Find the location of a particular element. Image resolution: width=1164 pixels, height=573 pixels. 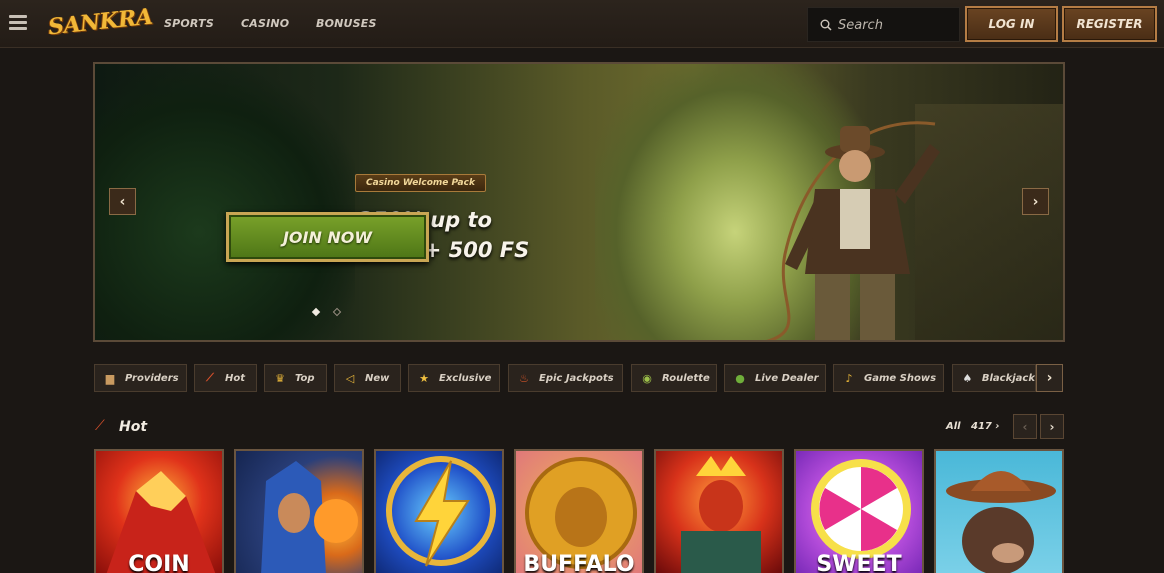

category-epic-jackpots: ♨ Epic Jackpots is located at coordinates (565, 378).